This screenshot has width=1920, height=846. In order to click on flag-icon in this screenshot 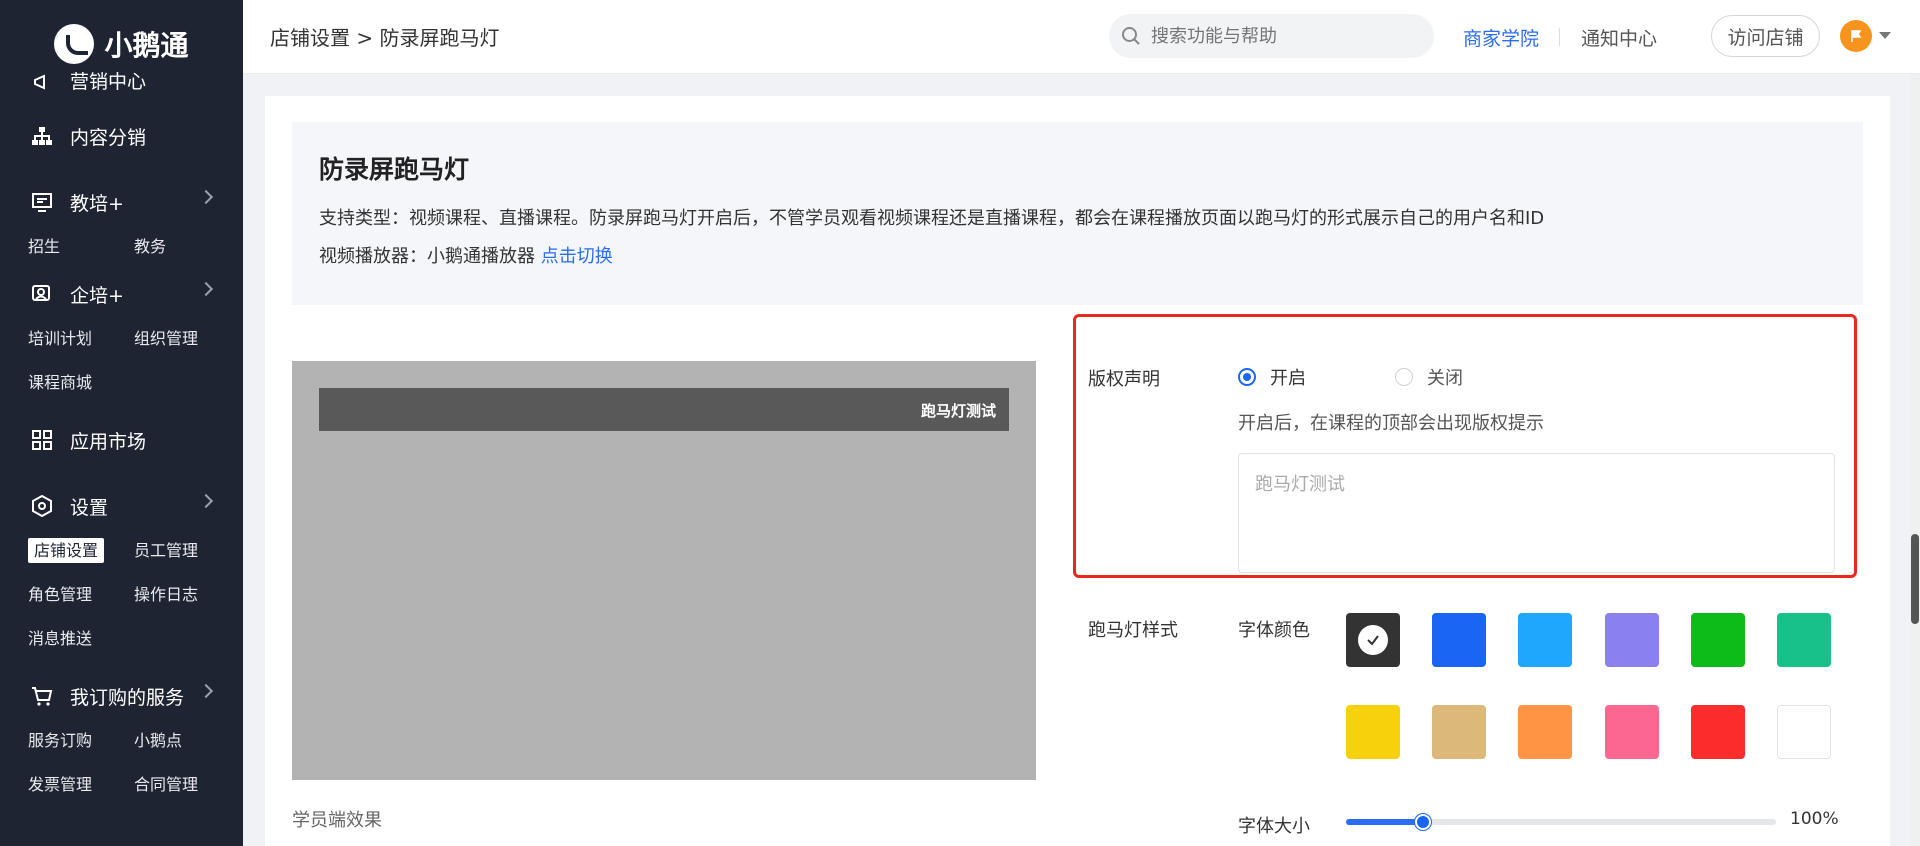, I will do `click(1856, 36)`.